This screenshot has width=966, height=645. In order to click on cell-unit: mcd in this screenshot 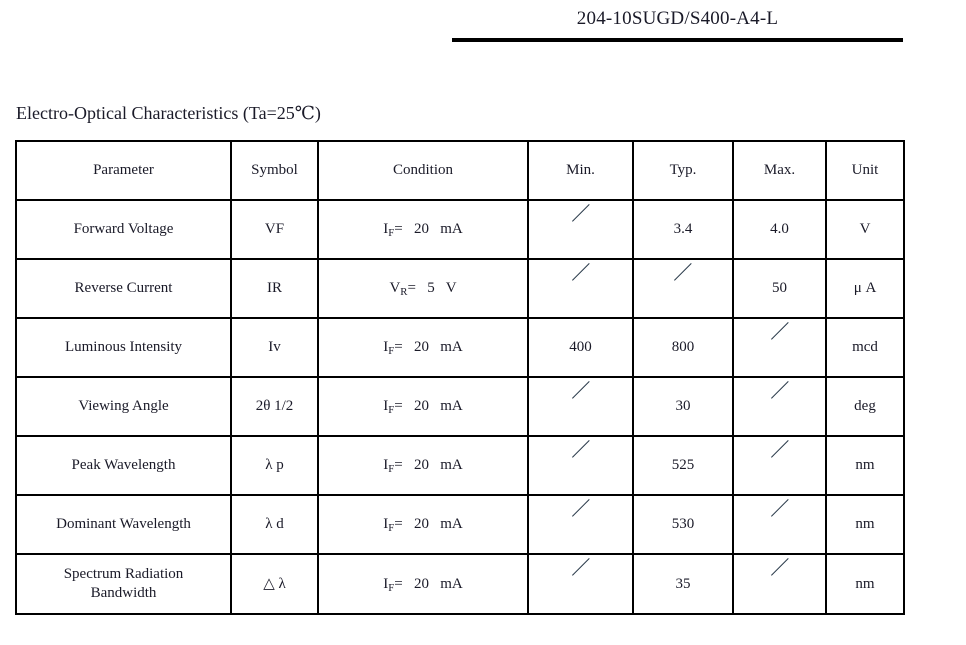, I will do `click(865, 347)`.